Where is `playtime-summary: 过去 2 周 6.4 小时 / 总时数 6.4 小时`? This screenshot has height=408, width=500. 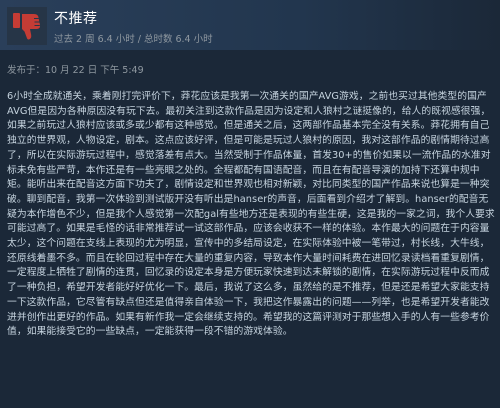
playtime-summary: 过去 2 周 6.4 小时 / 总时数 6.4 小时 is located at coordinates (133, 39).